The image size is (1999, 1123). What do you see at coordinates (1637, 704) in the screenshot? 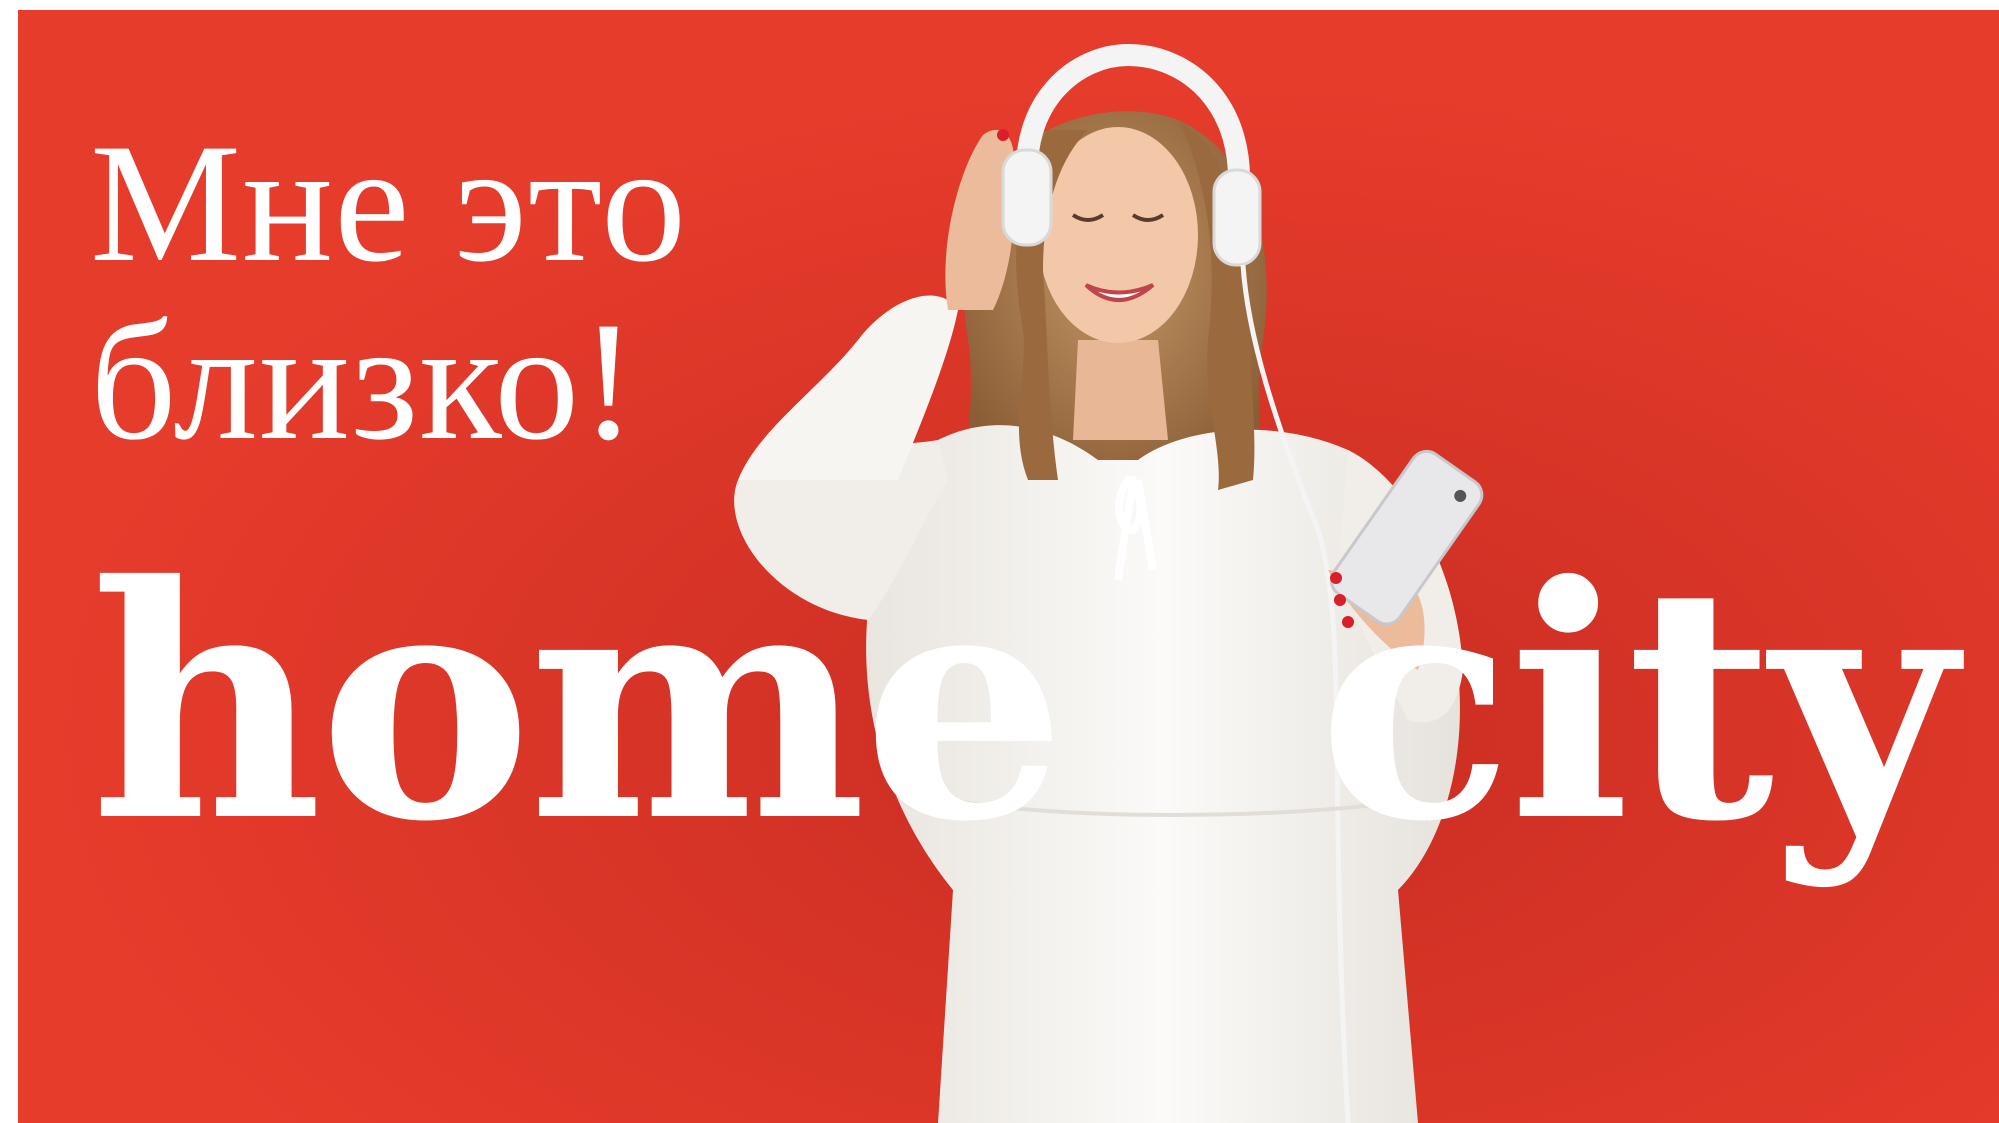
I see `brand-logo-city: city` at bounding box center [1637, 704].